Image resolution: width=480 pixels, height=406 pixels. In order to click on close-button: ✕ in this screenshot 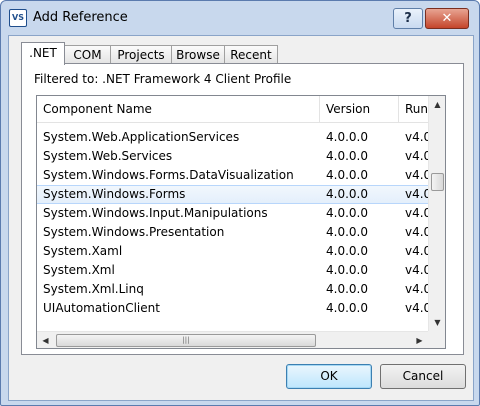, I will do `click(447, 18)`.